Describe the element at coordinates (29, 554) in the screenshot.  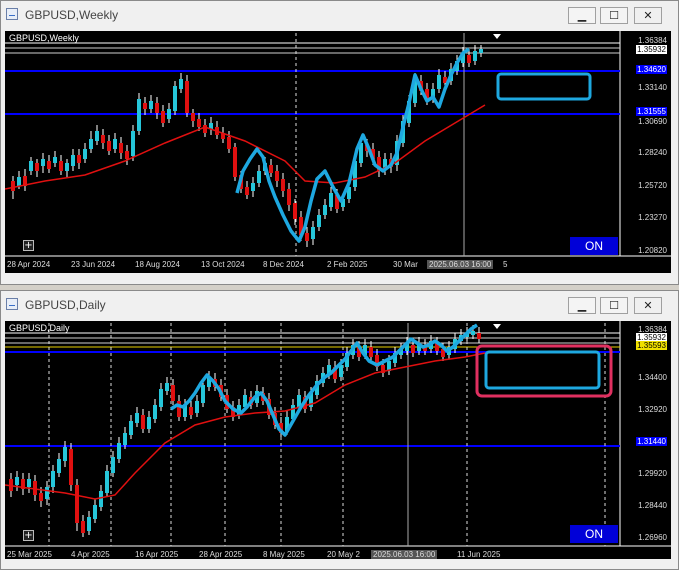
I see `date-axis-label: 25 Mar 2025` at that location.